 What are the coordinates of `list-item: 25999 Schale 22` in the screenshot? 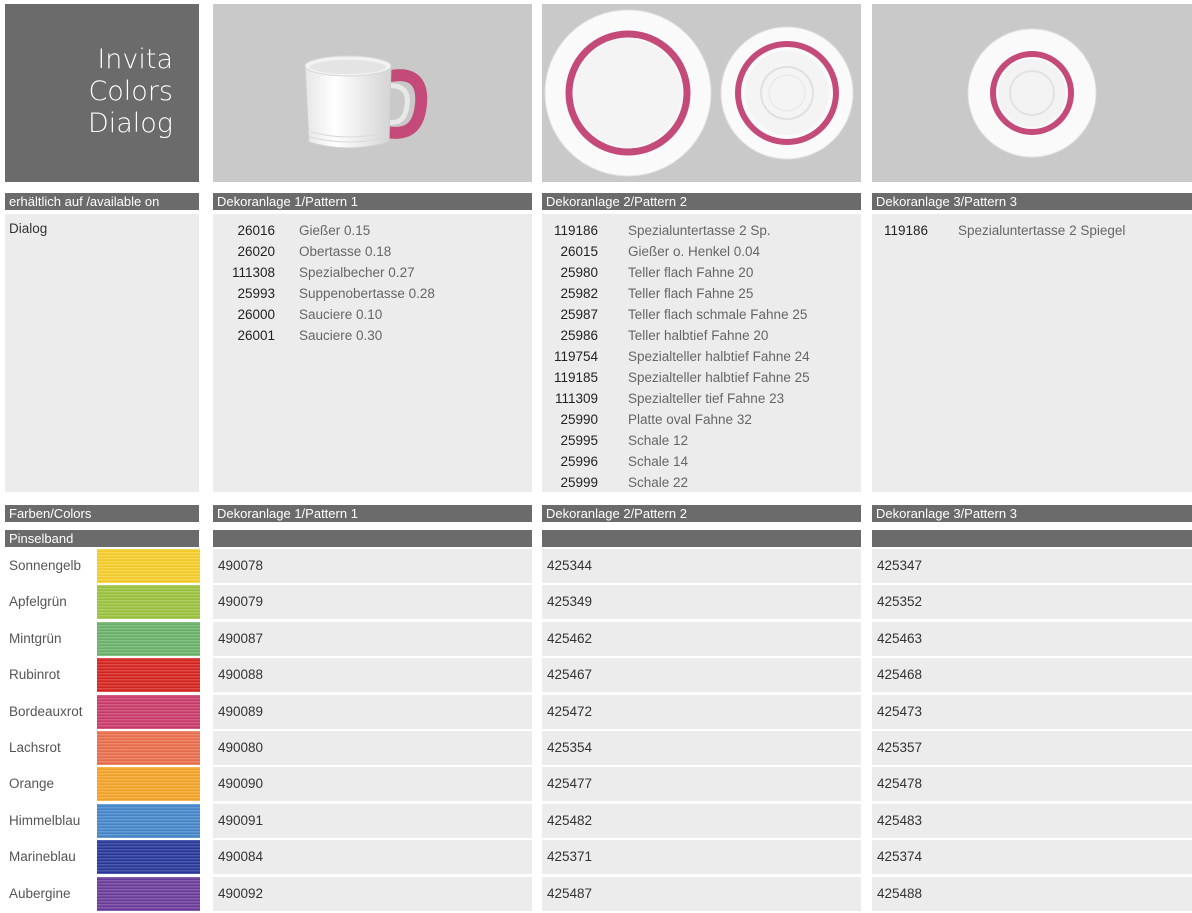 It's located at (624, 482).